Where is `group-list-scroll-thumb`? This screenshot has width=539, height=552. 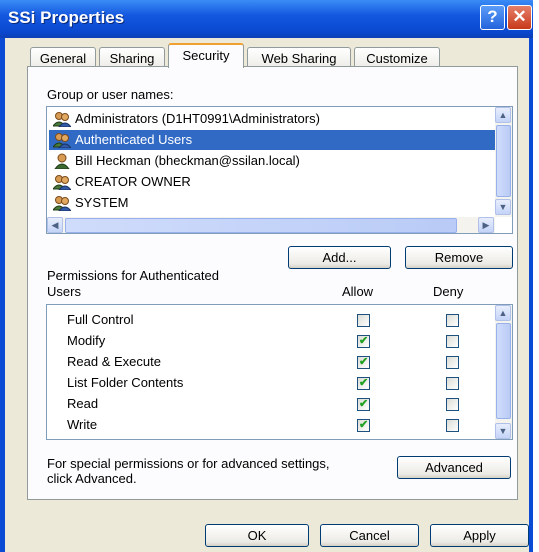 group-list-scroll-thumb is located at coordinates (503, 161).